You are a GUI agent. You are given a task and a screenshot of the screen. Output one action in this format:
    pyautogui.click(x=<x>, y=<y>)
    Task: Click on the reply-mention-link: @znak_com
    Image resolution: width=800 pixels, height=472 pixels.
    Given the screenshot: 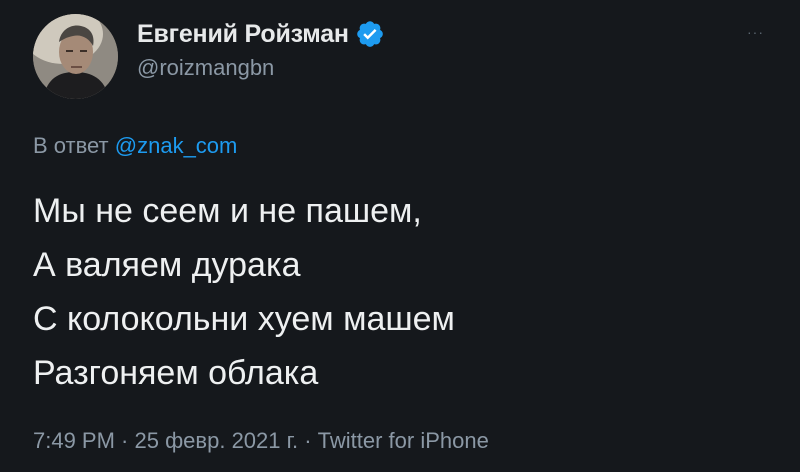 What is the action you would take?
    pyautogui.click(x=176, y=145)
    